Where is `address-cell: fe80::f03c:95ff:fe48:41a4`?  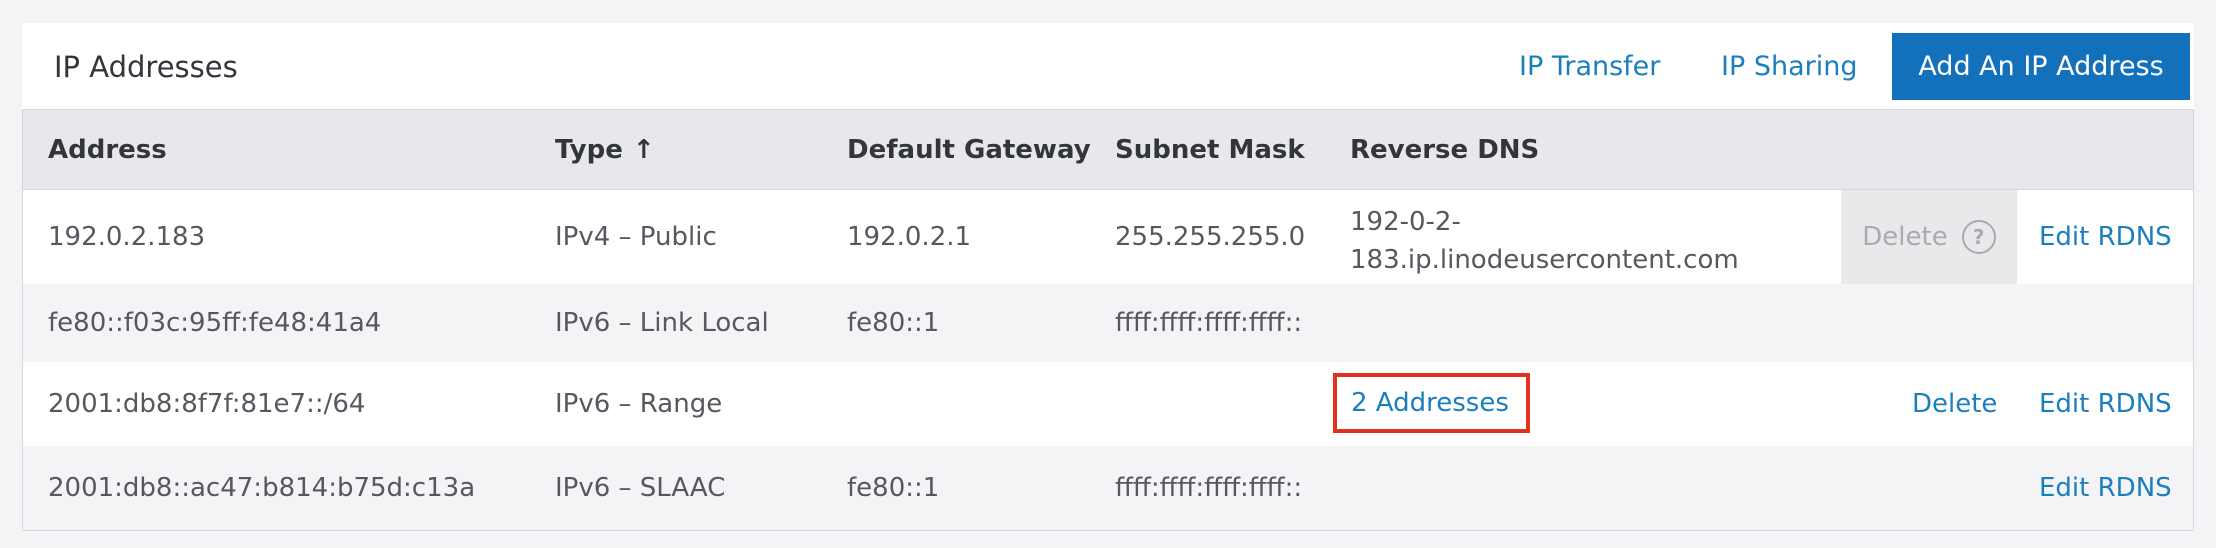
address-cell: fe80::f03c:95ff:fe48:41a4 is located at coordinates (215, 323).